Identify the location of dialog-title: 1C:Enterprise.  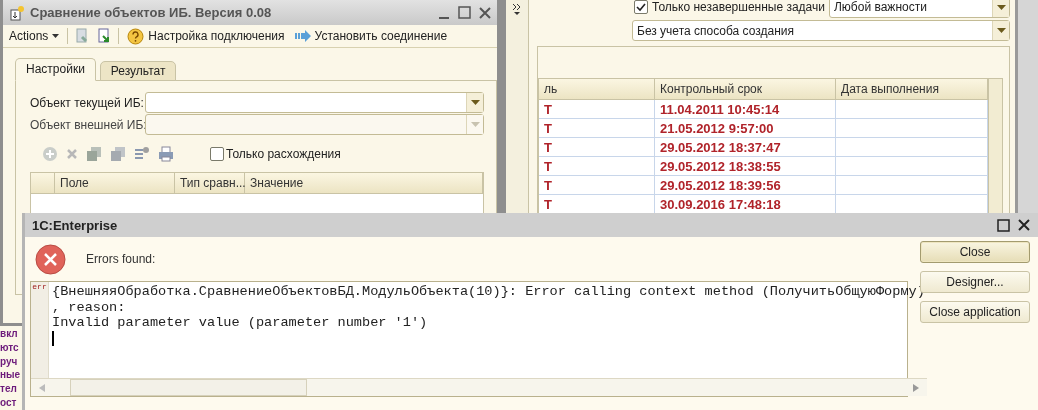
(75, 225).